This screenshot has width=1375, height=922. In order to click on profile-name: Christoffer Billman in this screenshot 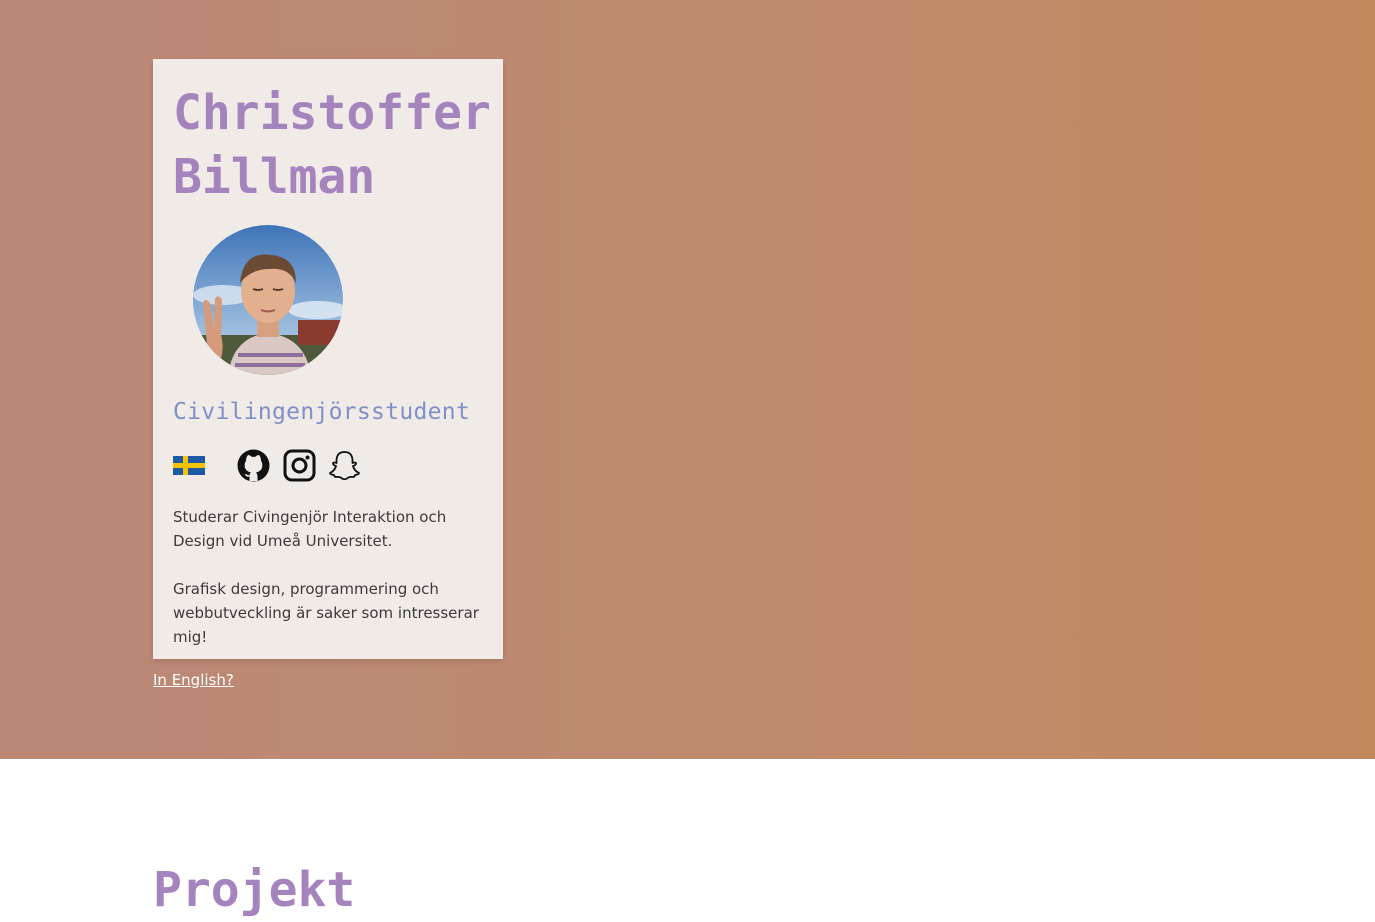, I will do `click(338, 145)`.